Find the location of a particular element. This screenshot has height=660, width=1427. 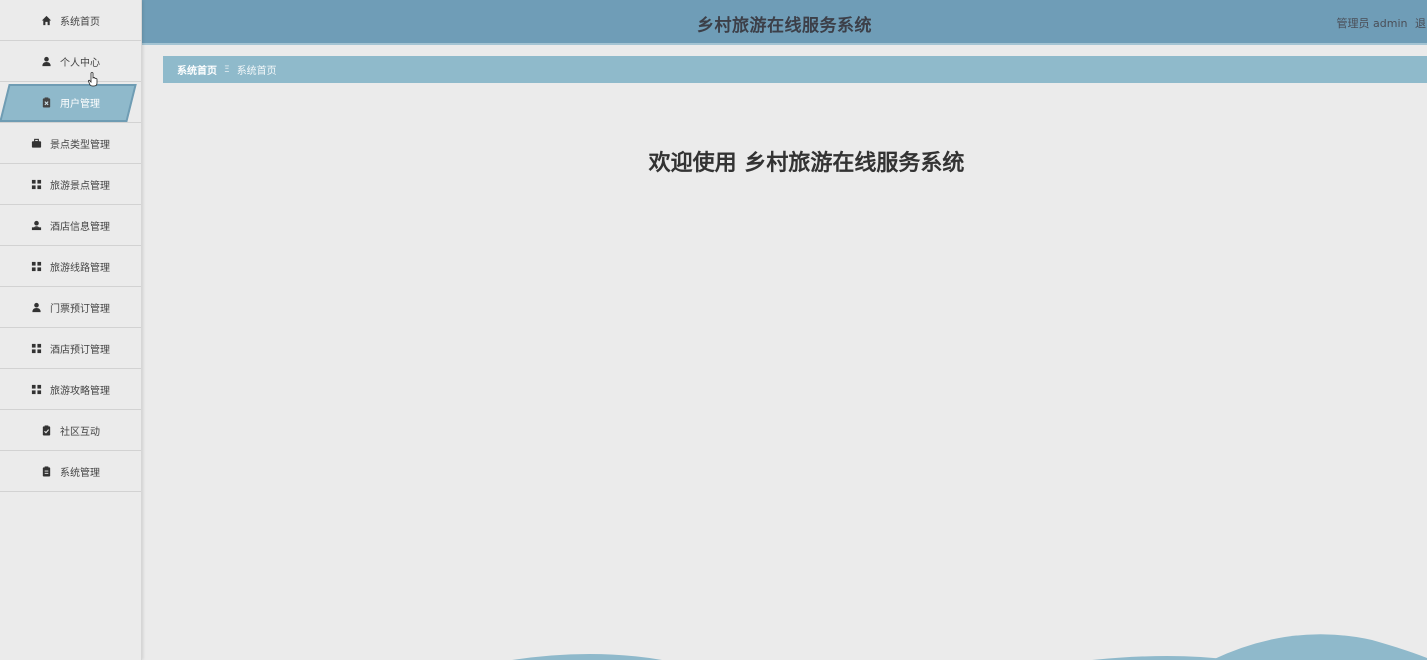

sidebar-item-ticket-booking: 门票预订管理 is located at coordinates (70, 307).